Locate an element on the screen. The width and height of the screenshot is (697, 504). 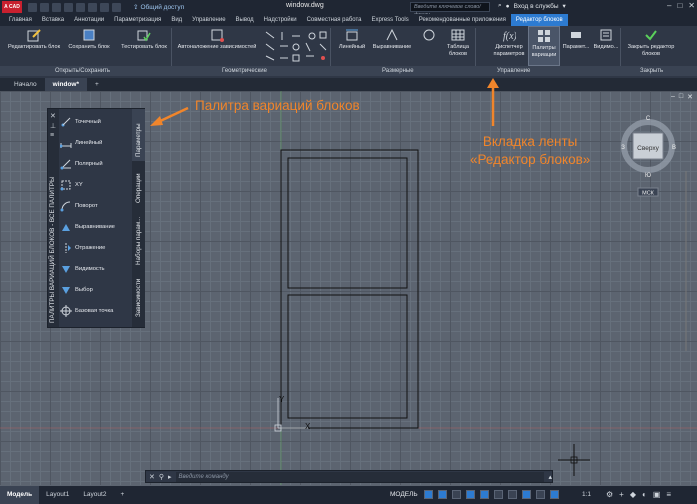
ribbon-annotation: Вкладка ленты «Редактор блоков» is located at coordinates (530, 151).